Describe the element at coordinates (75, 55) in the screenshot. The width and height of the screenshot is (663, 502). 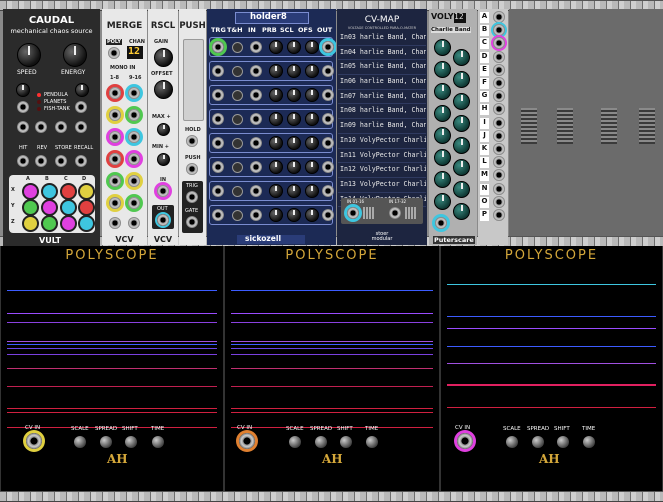
I see `energy-knob` at that location.